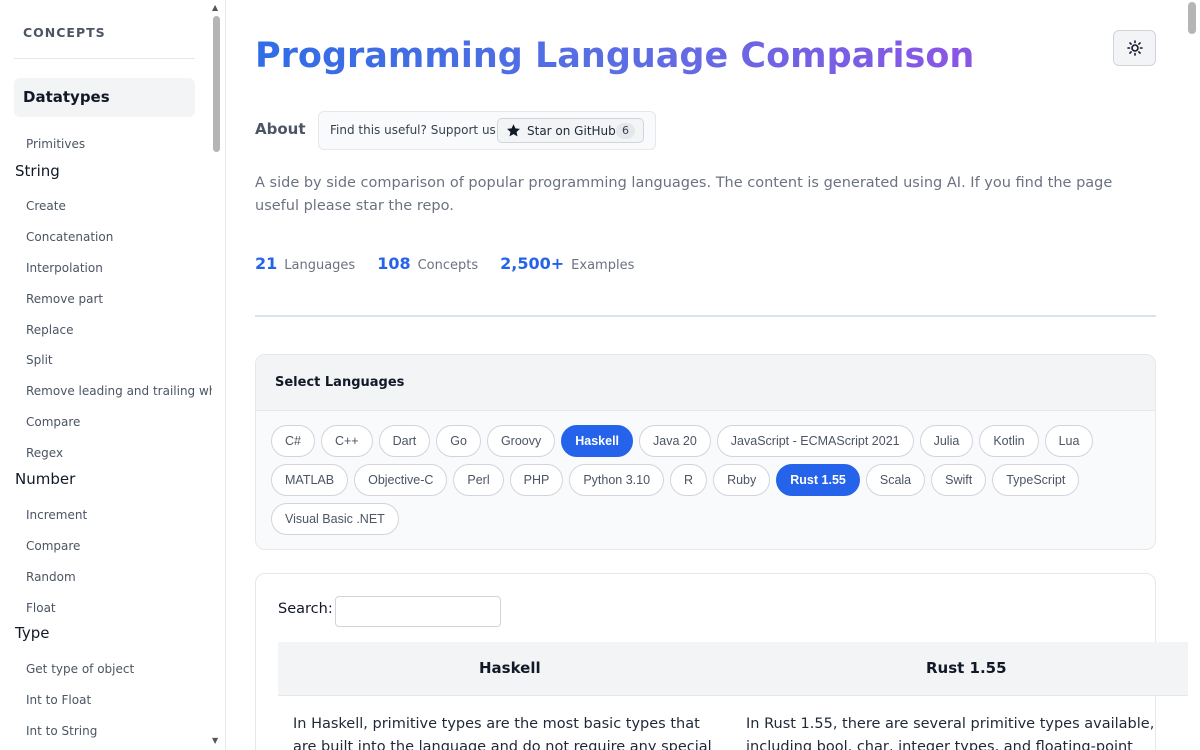 This screenshot has height=750, width=1200. What do you see at coordinates (104, 97) in the screenshot?
I see `sidebar-section-datatypes: Datatypes` at bounding box center [104, 97].